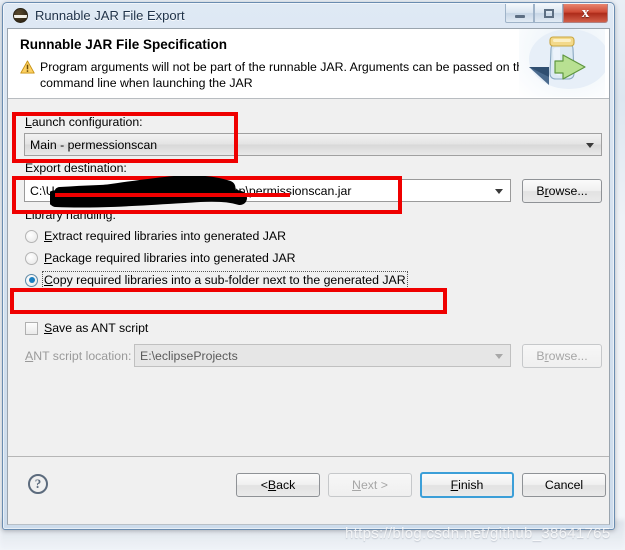 The image size is (625, 550). What do you see at coordinates (38, 484) in the screenshot?
I see `help-button: ?` at bounding box center [38, 484].